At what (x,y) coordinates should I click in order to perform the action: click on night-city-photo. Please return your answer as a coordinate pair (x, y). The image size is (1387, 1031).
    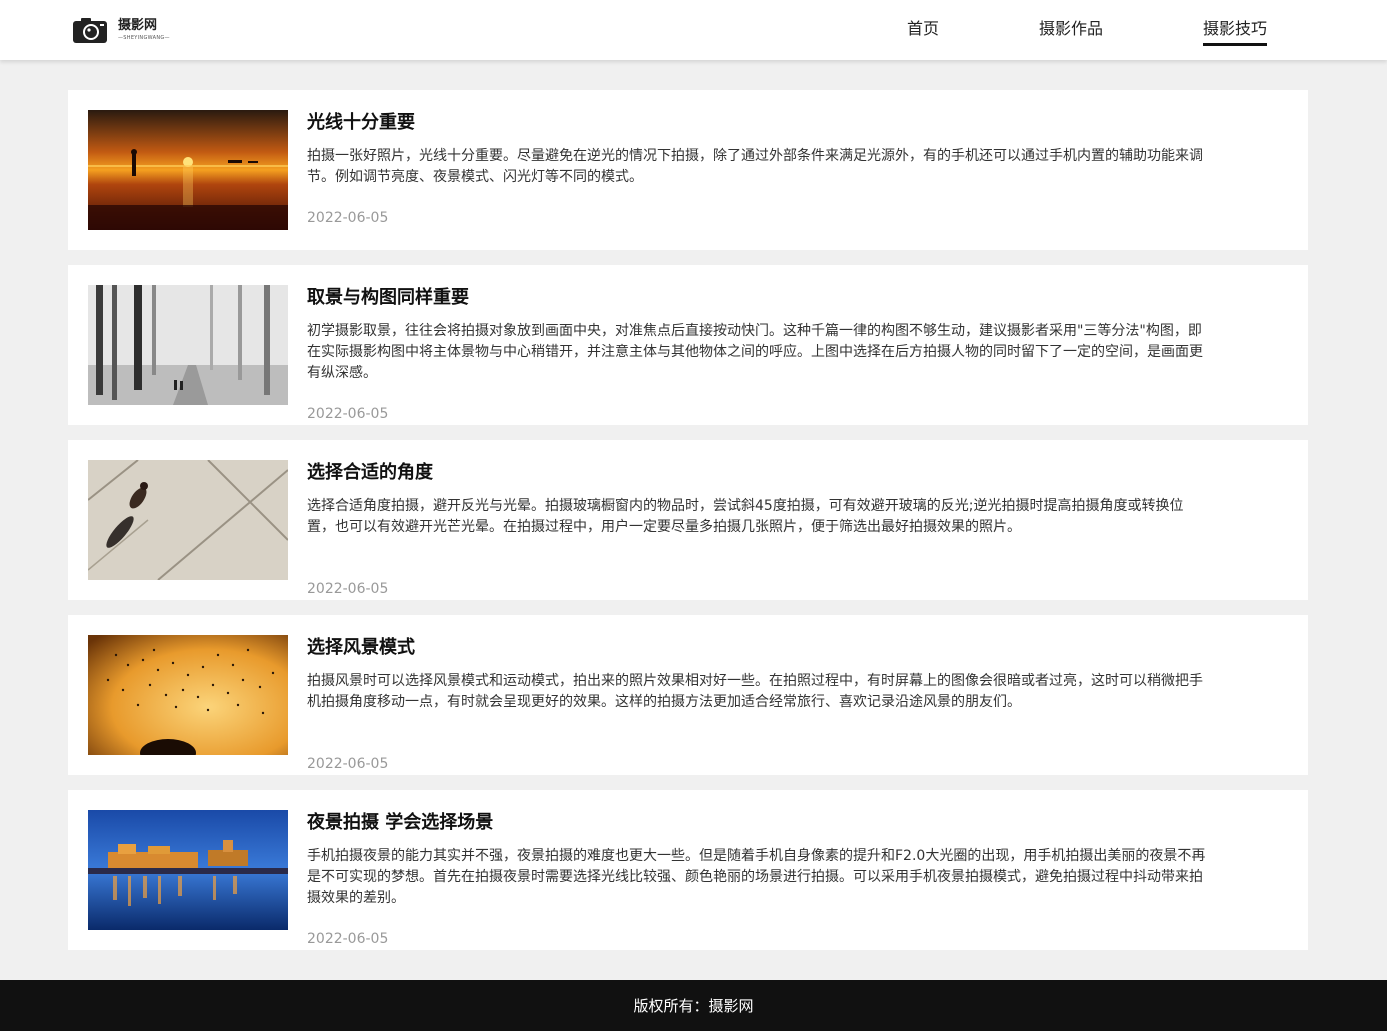
    Looking at the image, I should click on (188, 870).